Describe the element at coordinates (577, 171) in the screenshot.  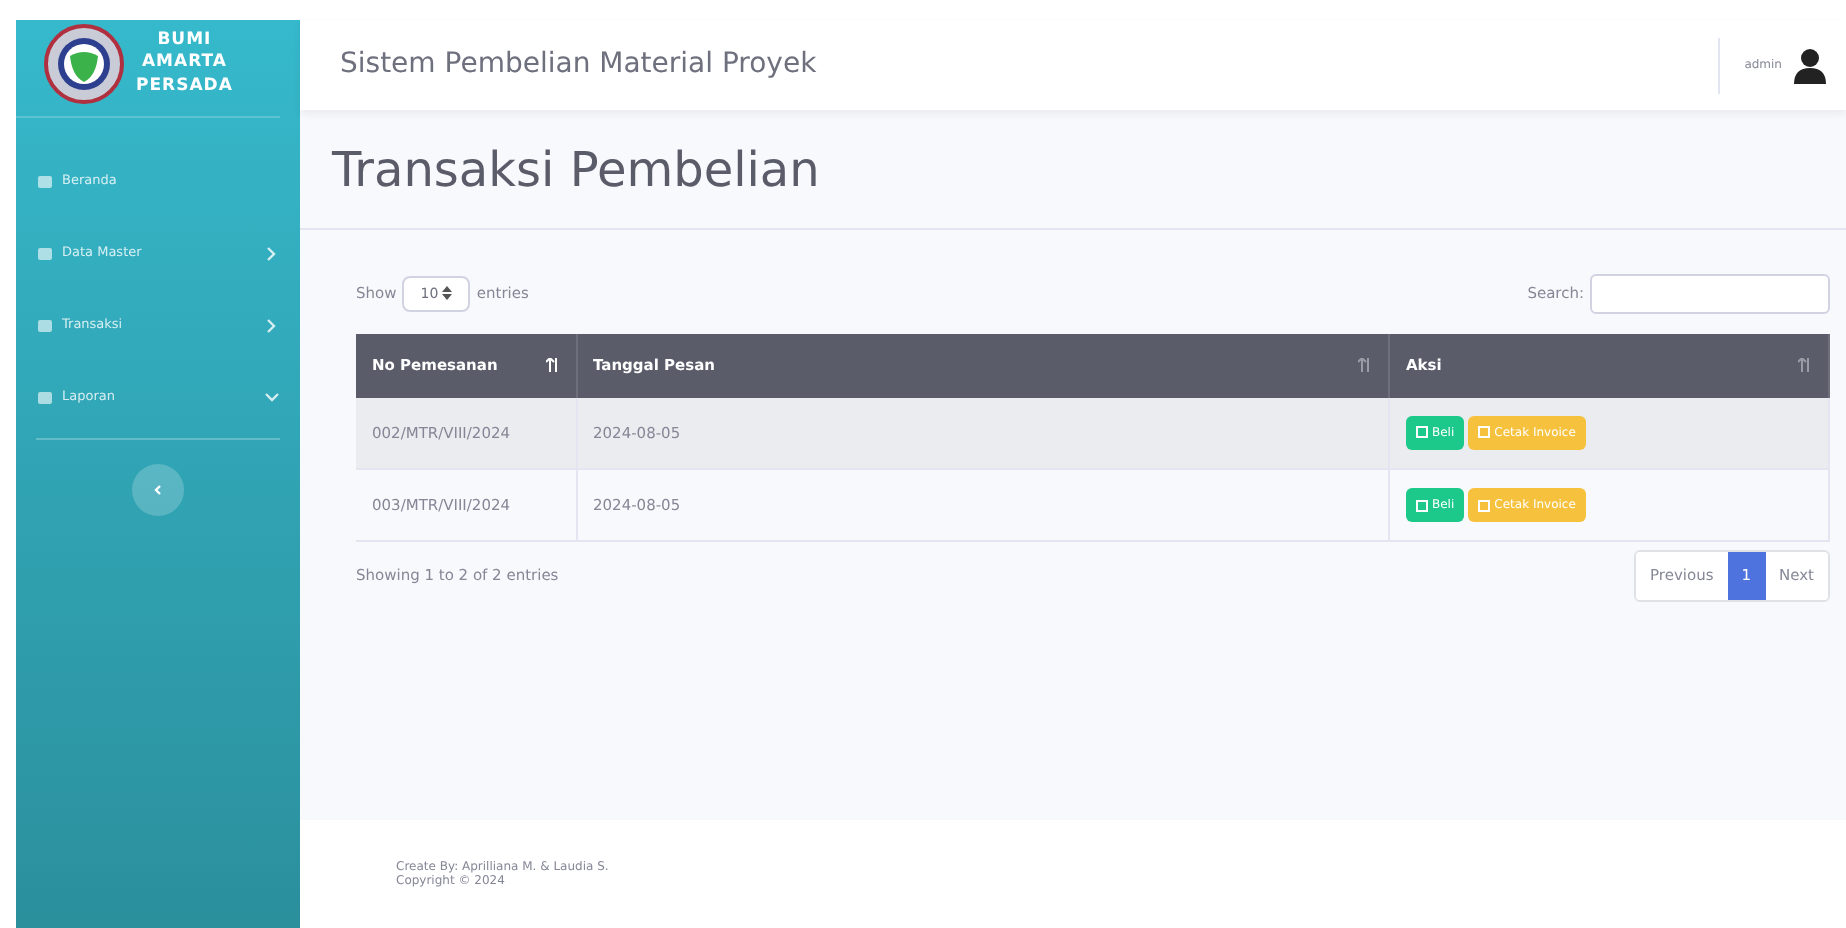
I see `page-title: Transaksi Pembelian` at that location.